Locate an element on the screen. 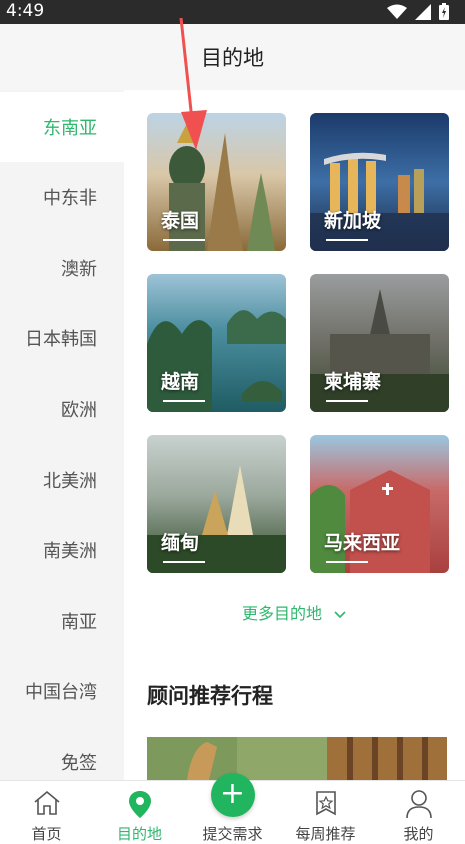 The width and height of the screenshot is (465, 844). destination-label: 柬埔寨 is located at coordinates (353, 382).